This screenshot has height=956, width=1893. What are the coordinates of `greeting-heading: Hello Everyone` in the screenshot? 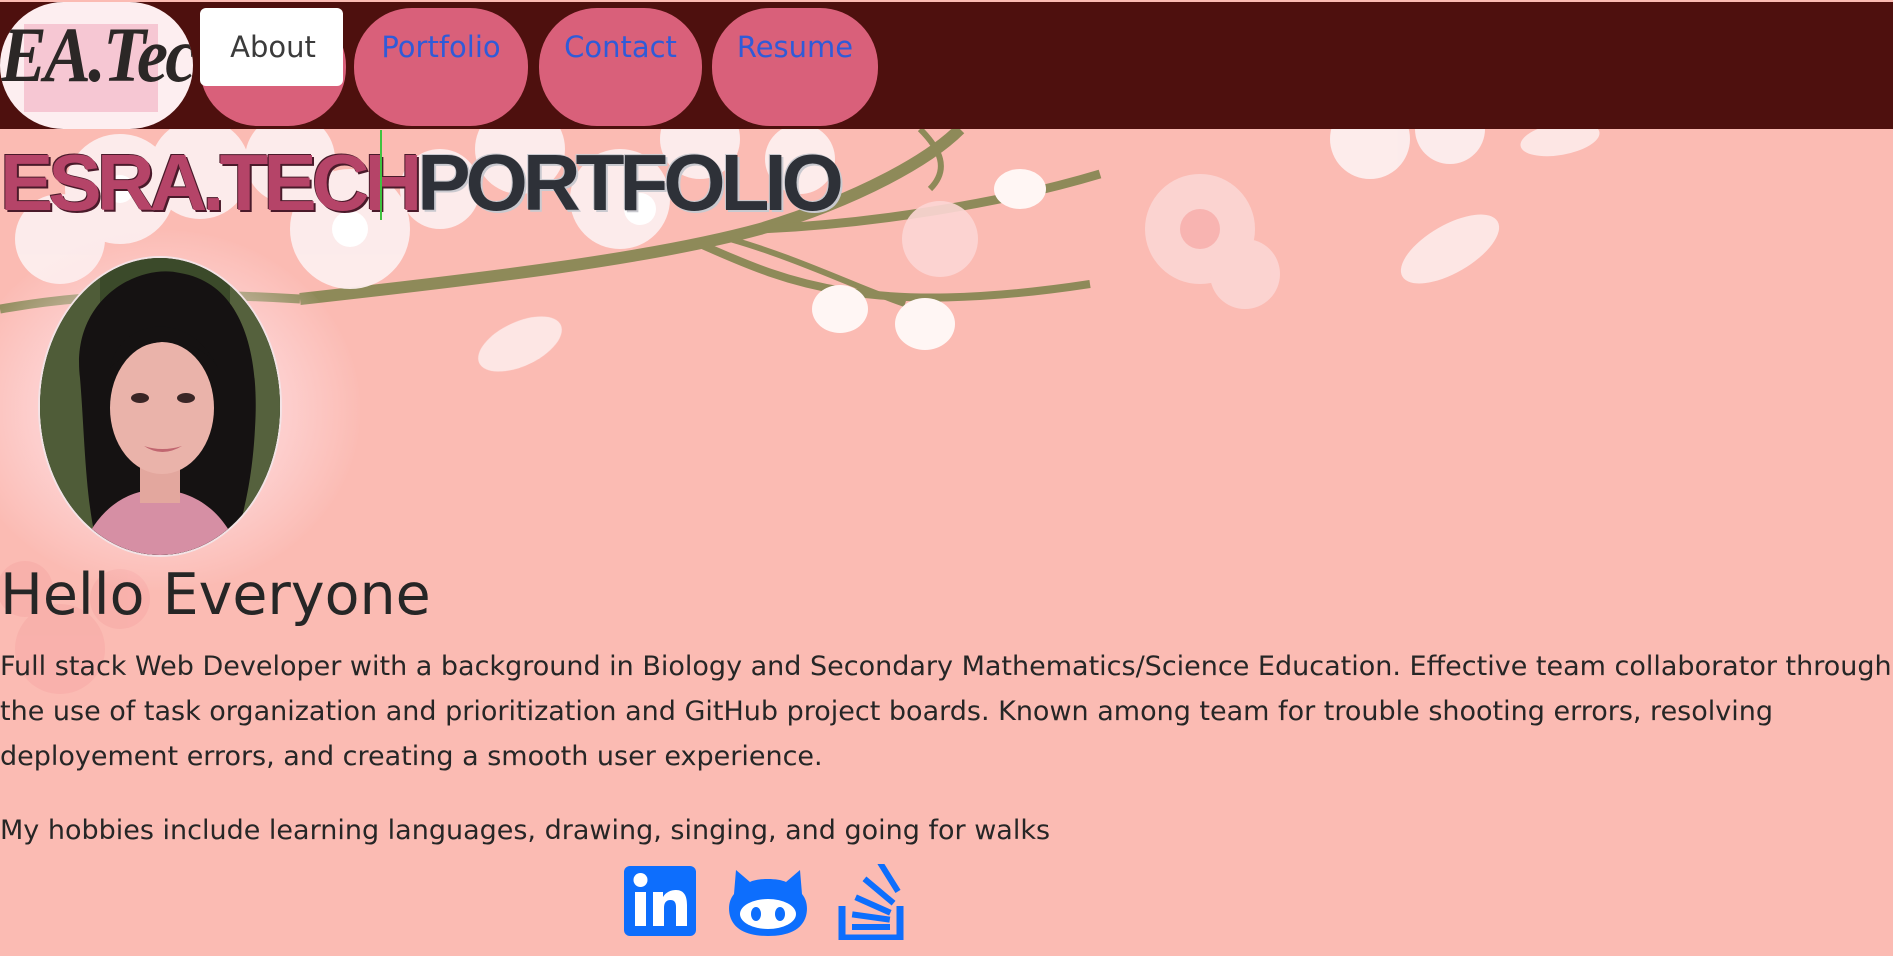 It's located at (215, 595).